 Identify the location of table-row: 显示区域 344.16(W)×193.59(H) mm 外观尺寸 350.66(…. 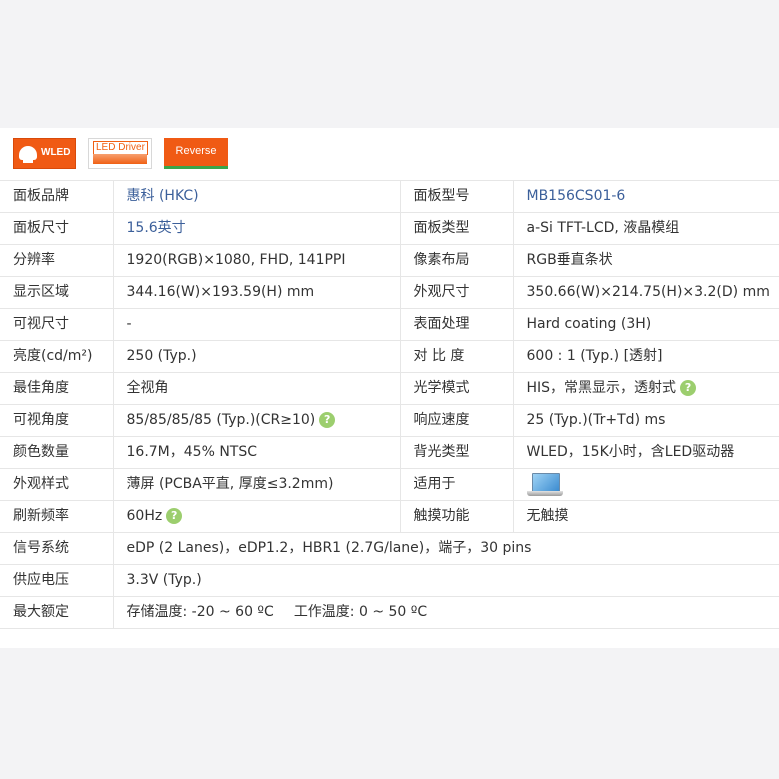
(389, 292).